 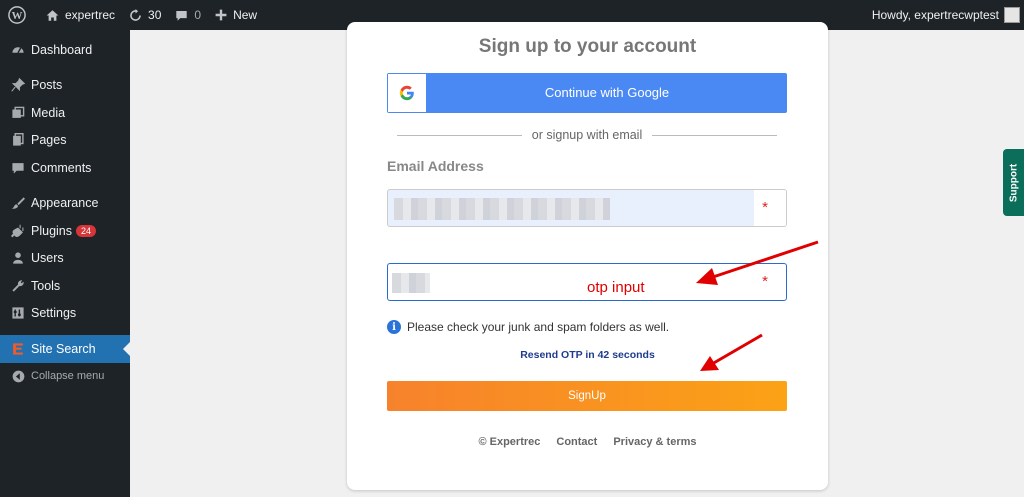 I want to click on annotation-arrows, so click(x=757, y=305).